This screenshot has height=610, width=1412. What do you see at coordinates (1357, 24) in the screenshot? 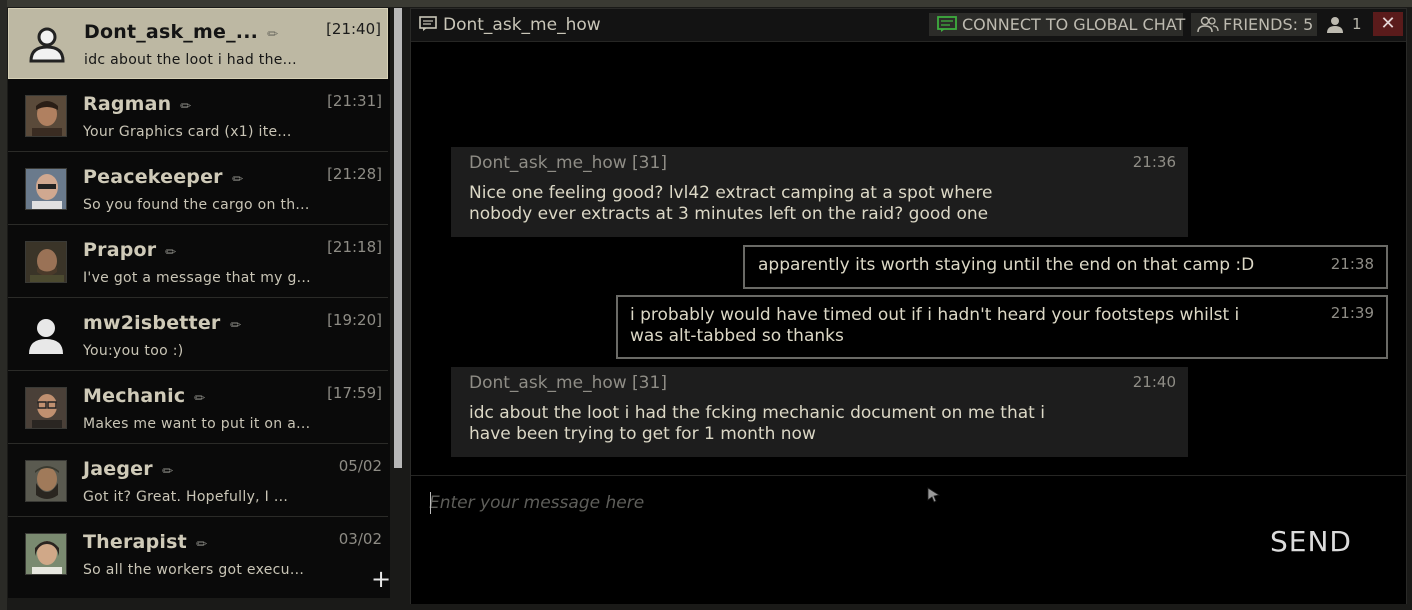
I see `participants-number: 1` at bounding box center [1357, 24].